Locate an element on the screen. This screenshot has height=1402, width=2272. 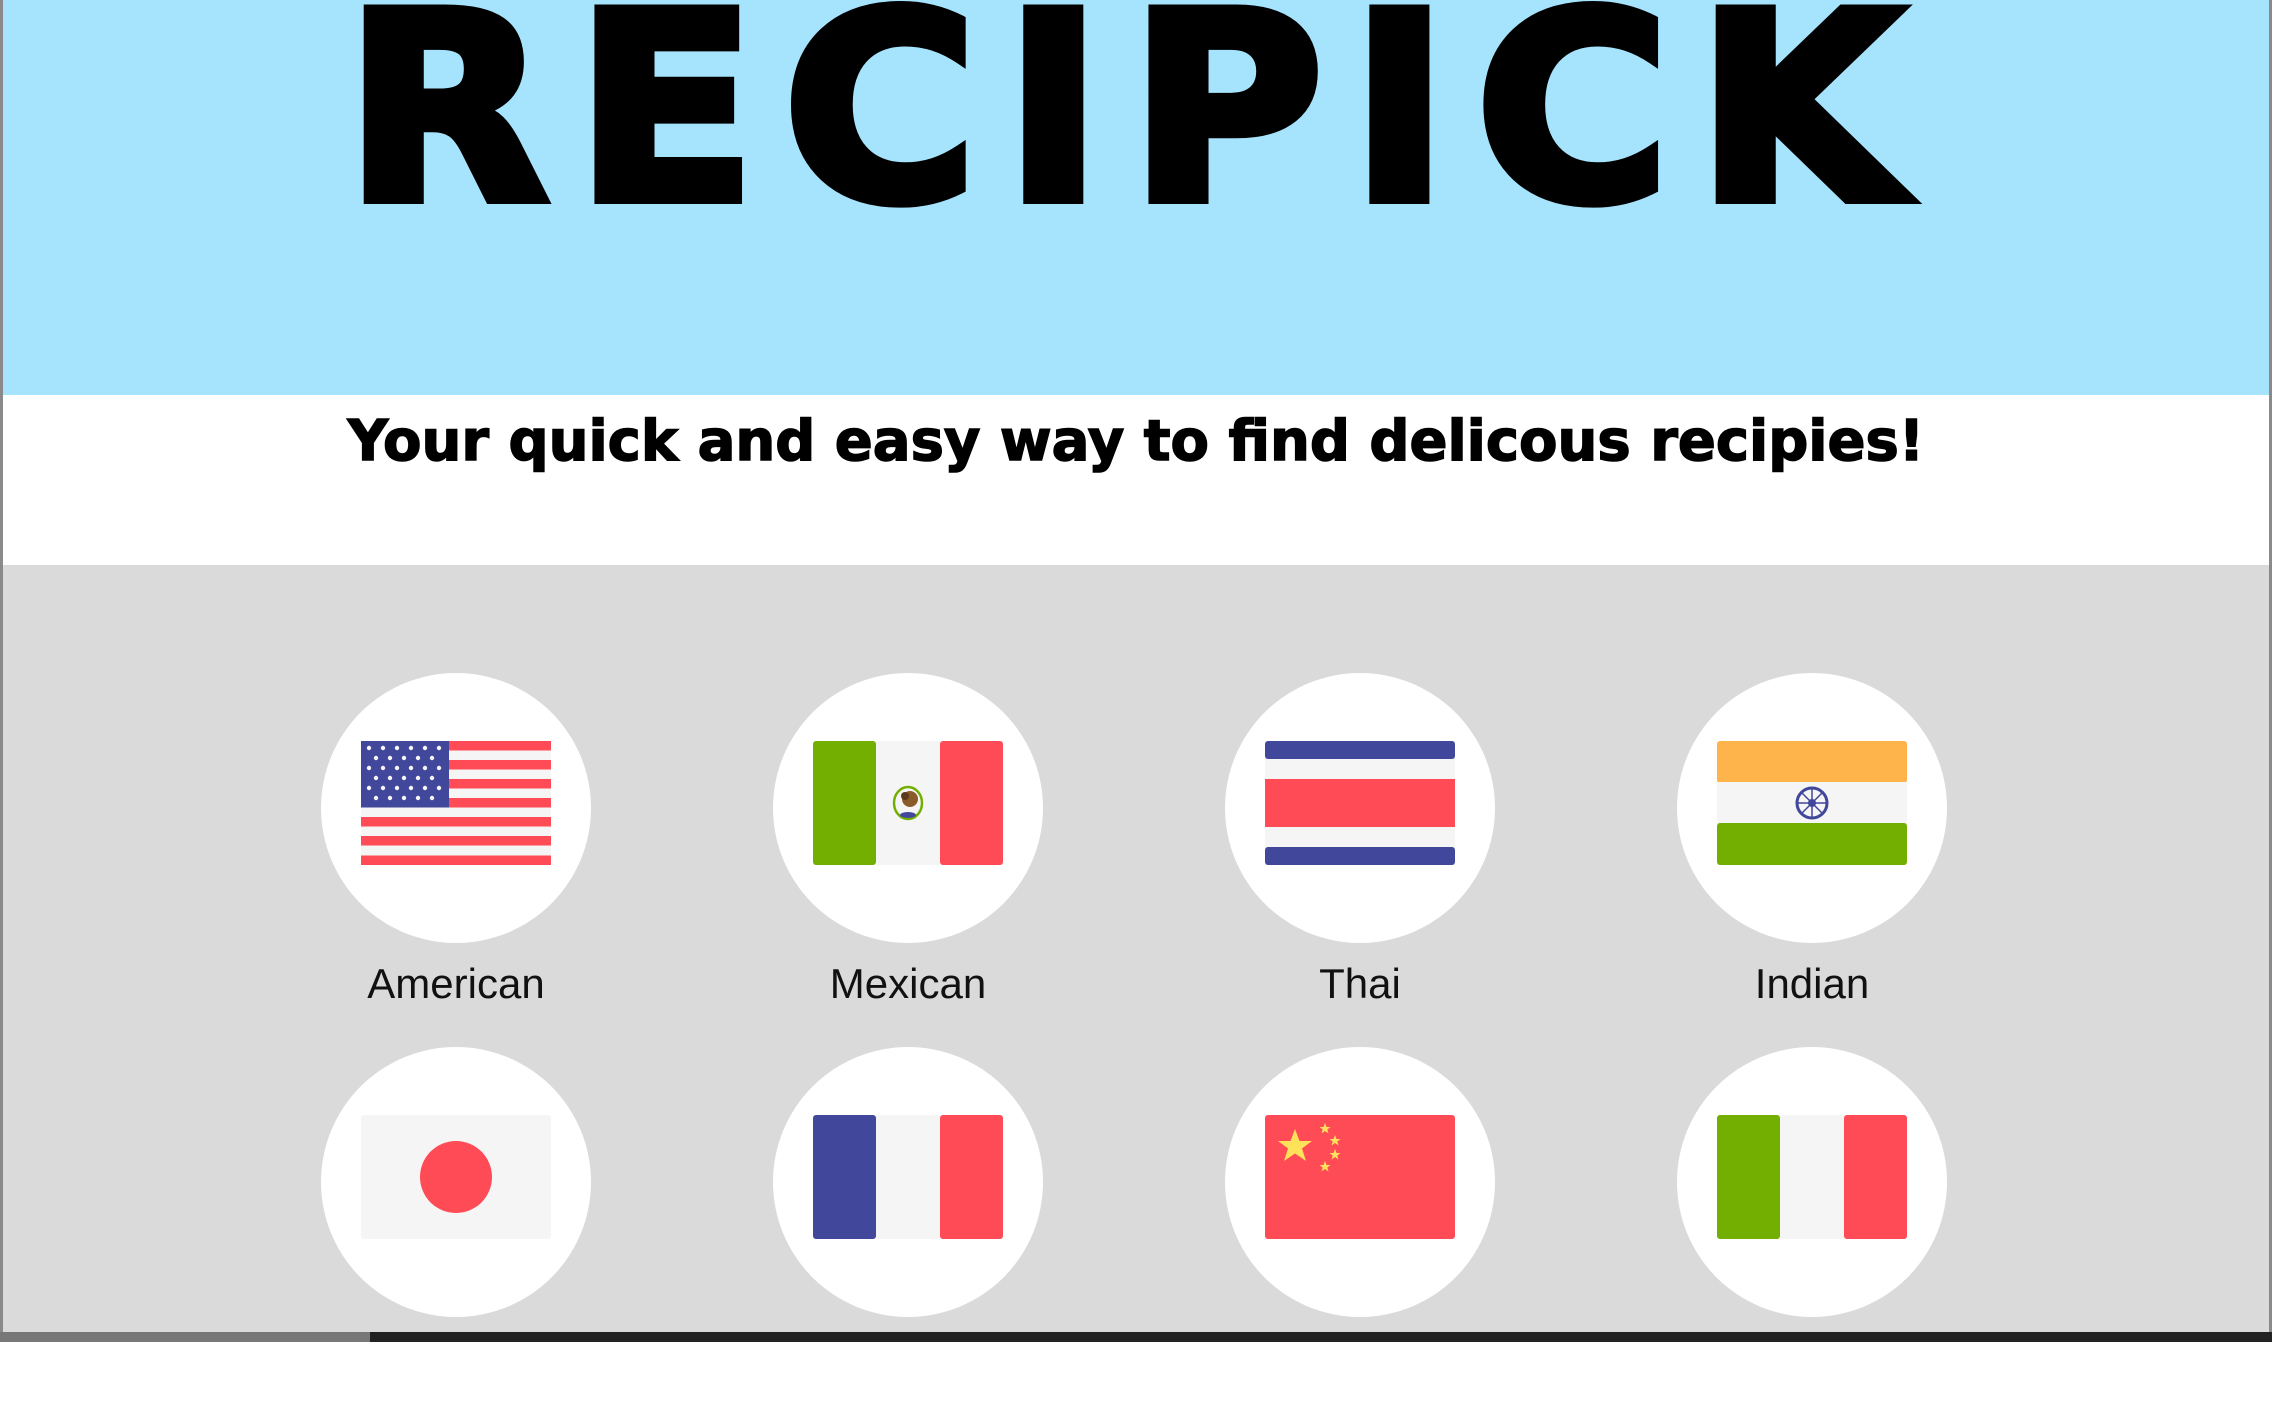
japan-flag-icon is located at coordinates (456, 1177).